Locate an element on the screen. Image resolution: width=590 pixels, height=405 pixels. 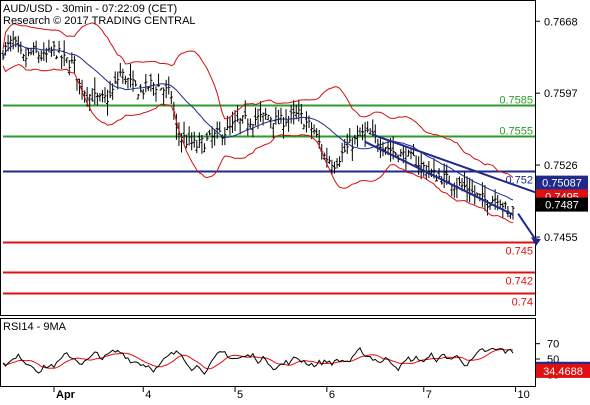
xtick-label: Apr is located at coordinates (66, 394).